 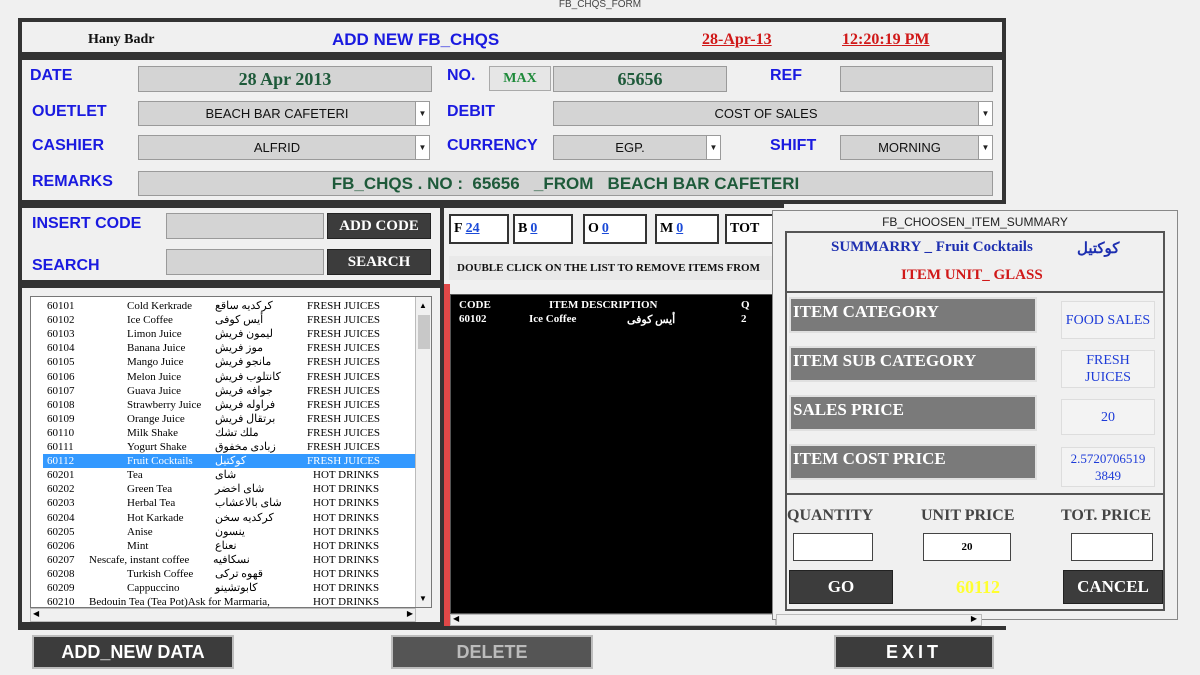 I want to click on order-header-description: ITEM DESCRIPTION, so click(x=603, y=305).